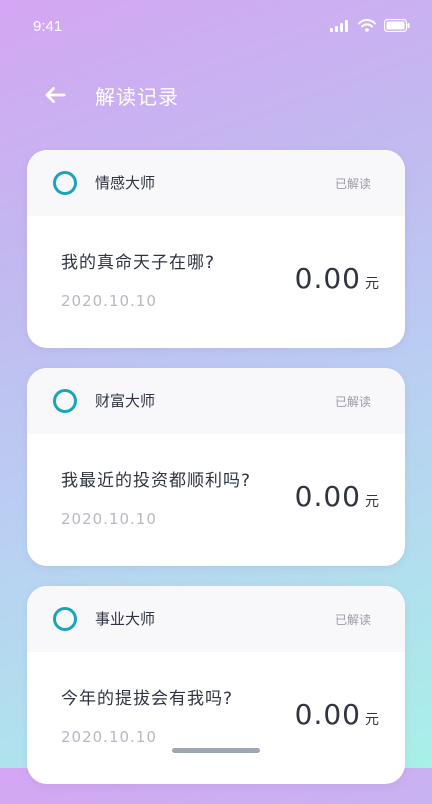  Describe the element at coordinates (125, 401) in the screenshot. I see `master-name: 财富大师` at that location.